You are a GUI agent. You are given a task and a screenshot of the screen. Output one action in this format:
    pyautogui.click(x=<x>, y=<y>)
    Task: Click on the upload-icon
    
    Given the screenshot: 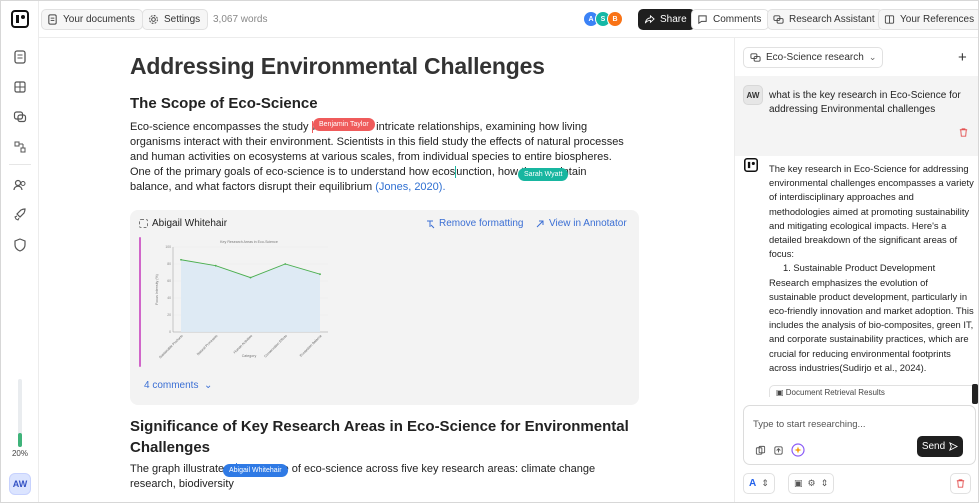 What is the action you would take?
    pyautogui.click(x=778, y=450)
    